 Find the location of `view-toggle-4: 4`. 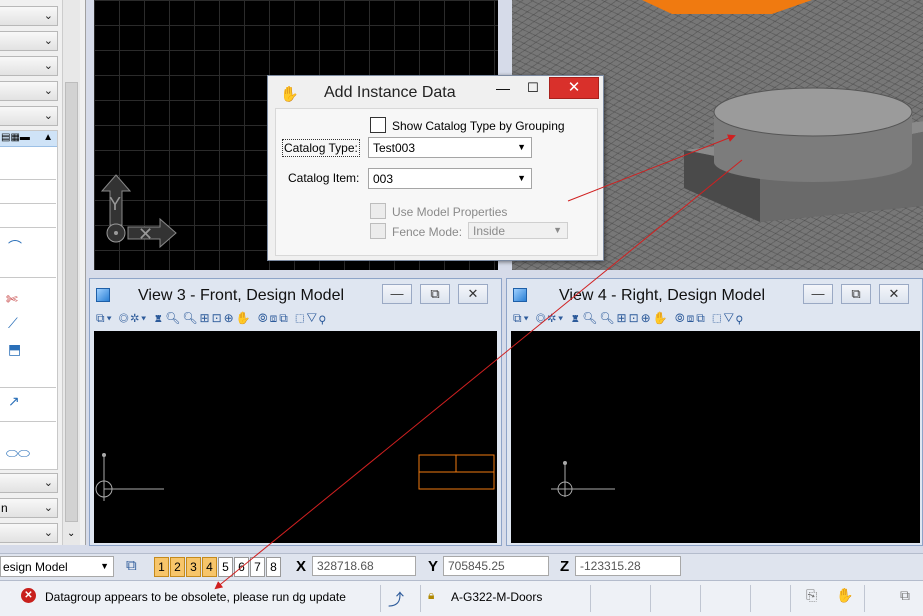

view-toggle-4: 4 is located at coordinates (209, 567).